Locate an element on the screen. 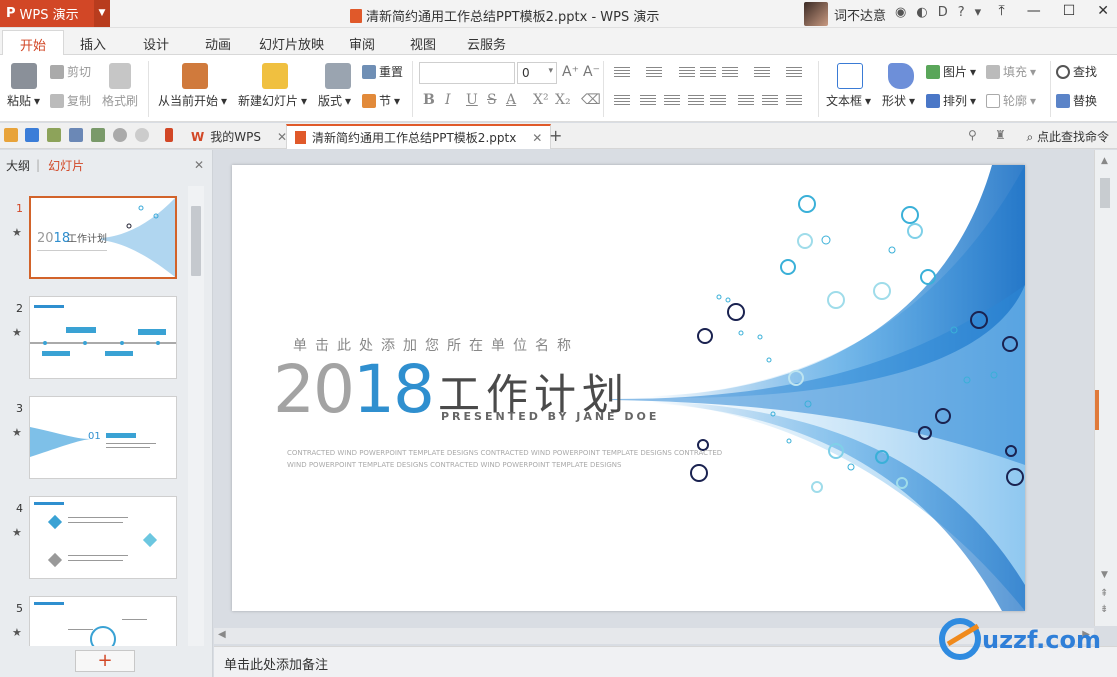 Image resolution: width=1117 pixels, height=677 pixels. distribute-icon is located at coordinates (718, 101).